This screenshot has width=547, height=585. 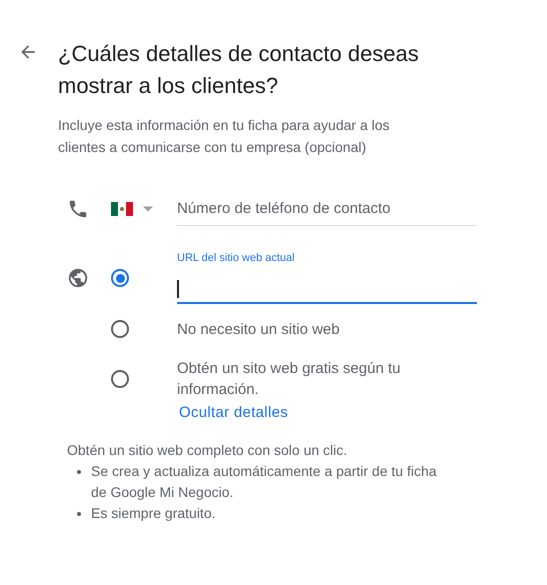 I want to click on bullet-text: Es siempre gratuito., so click(x=153, y=513).